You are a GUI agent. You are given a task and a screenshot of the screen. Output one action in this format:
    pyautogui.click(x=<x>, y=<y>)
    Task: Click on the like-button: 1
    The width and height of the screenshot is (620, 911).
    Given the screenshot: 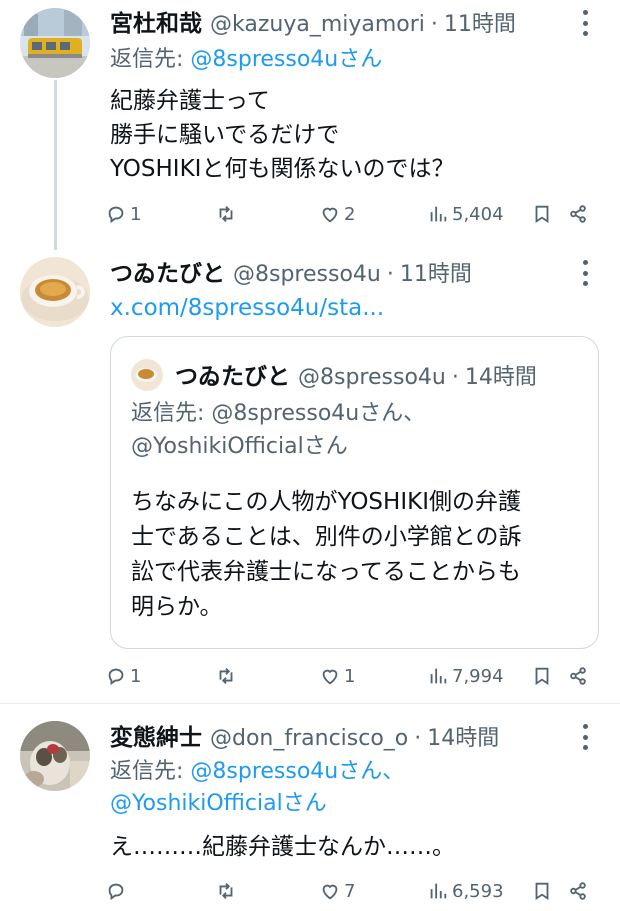 What is the action you would take?
    pyautogui.click(x=337, y=676)
    